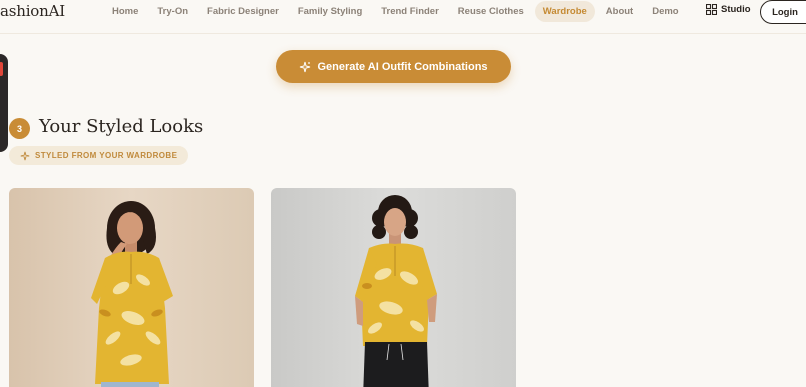 The height and width of the screenshot is (387, 806). Describe the element at coordinates (564, 11) in the screenshot. I see `nav-wardrobe: Wardrobe` at that location.